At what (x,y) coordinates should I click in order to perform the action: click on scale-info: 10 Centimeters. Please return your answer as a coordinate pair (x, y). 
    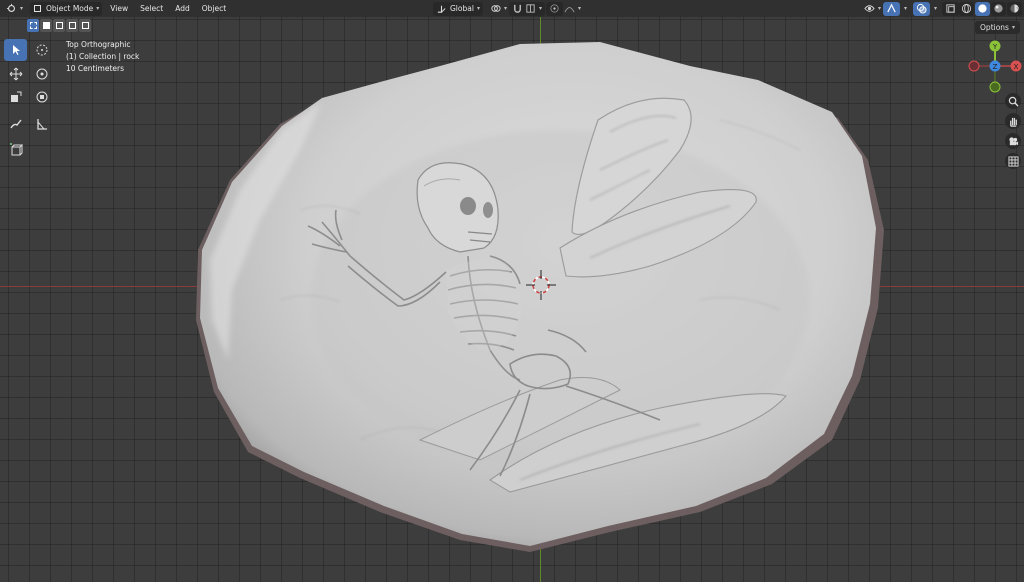
    Looking at the image, I should click on (95, 68).